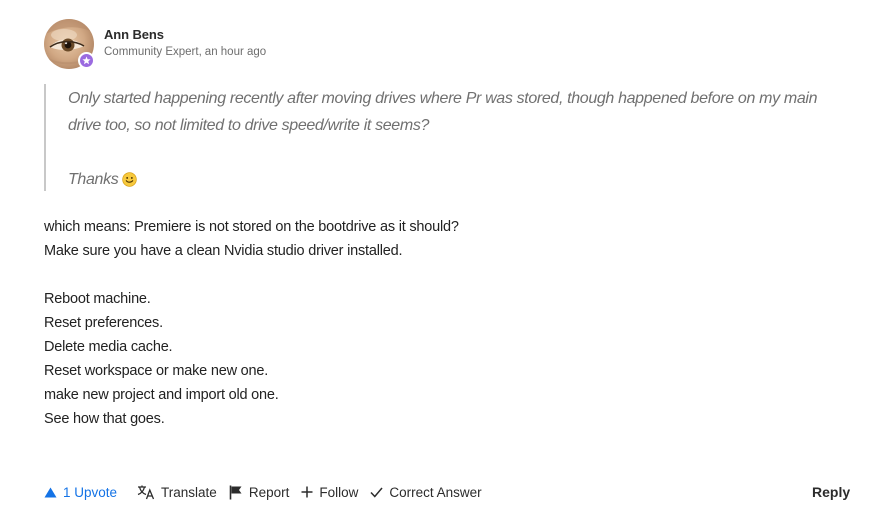  I want to click on follow-button: Follow, so click(329, 492).